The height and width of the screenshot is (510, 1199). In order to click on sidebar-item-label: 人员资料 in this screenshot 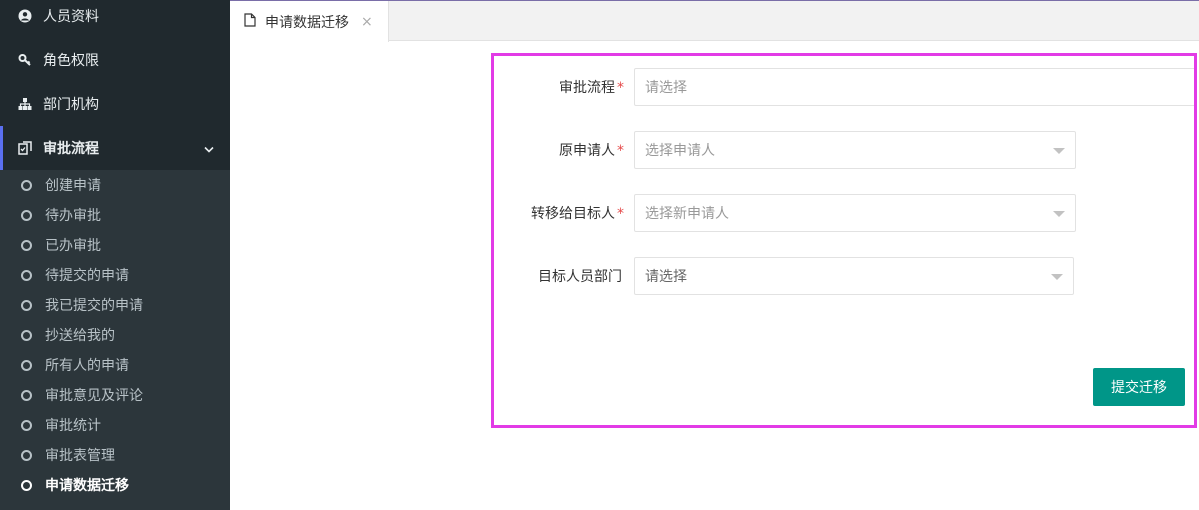, I will do `click(71, 17)`.